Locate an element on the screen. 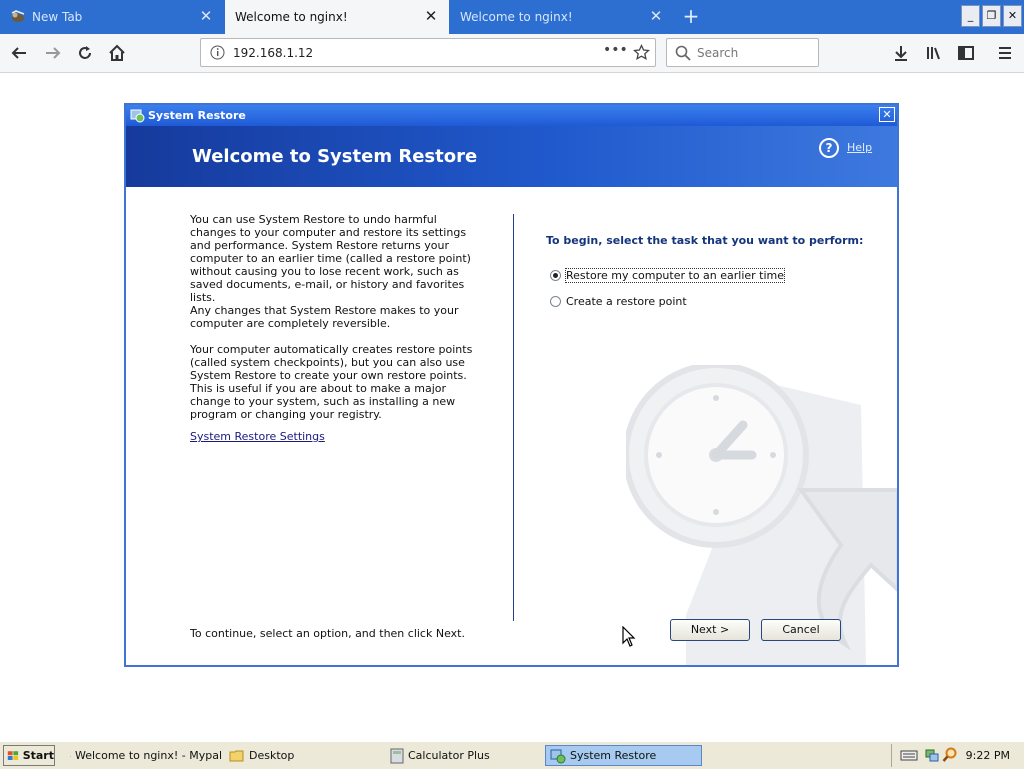 The image size is (1024, 769). sidebar-toggle-icon is located at coordinates (966, 53).